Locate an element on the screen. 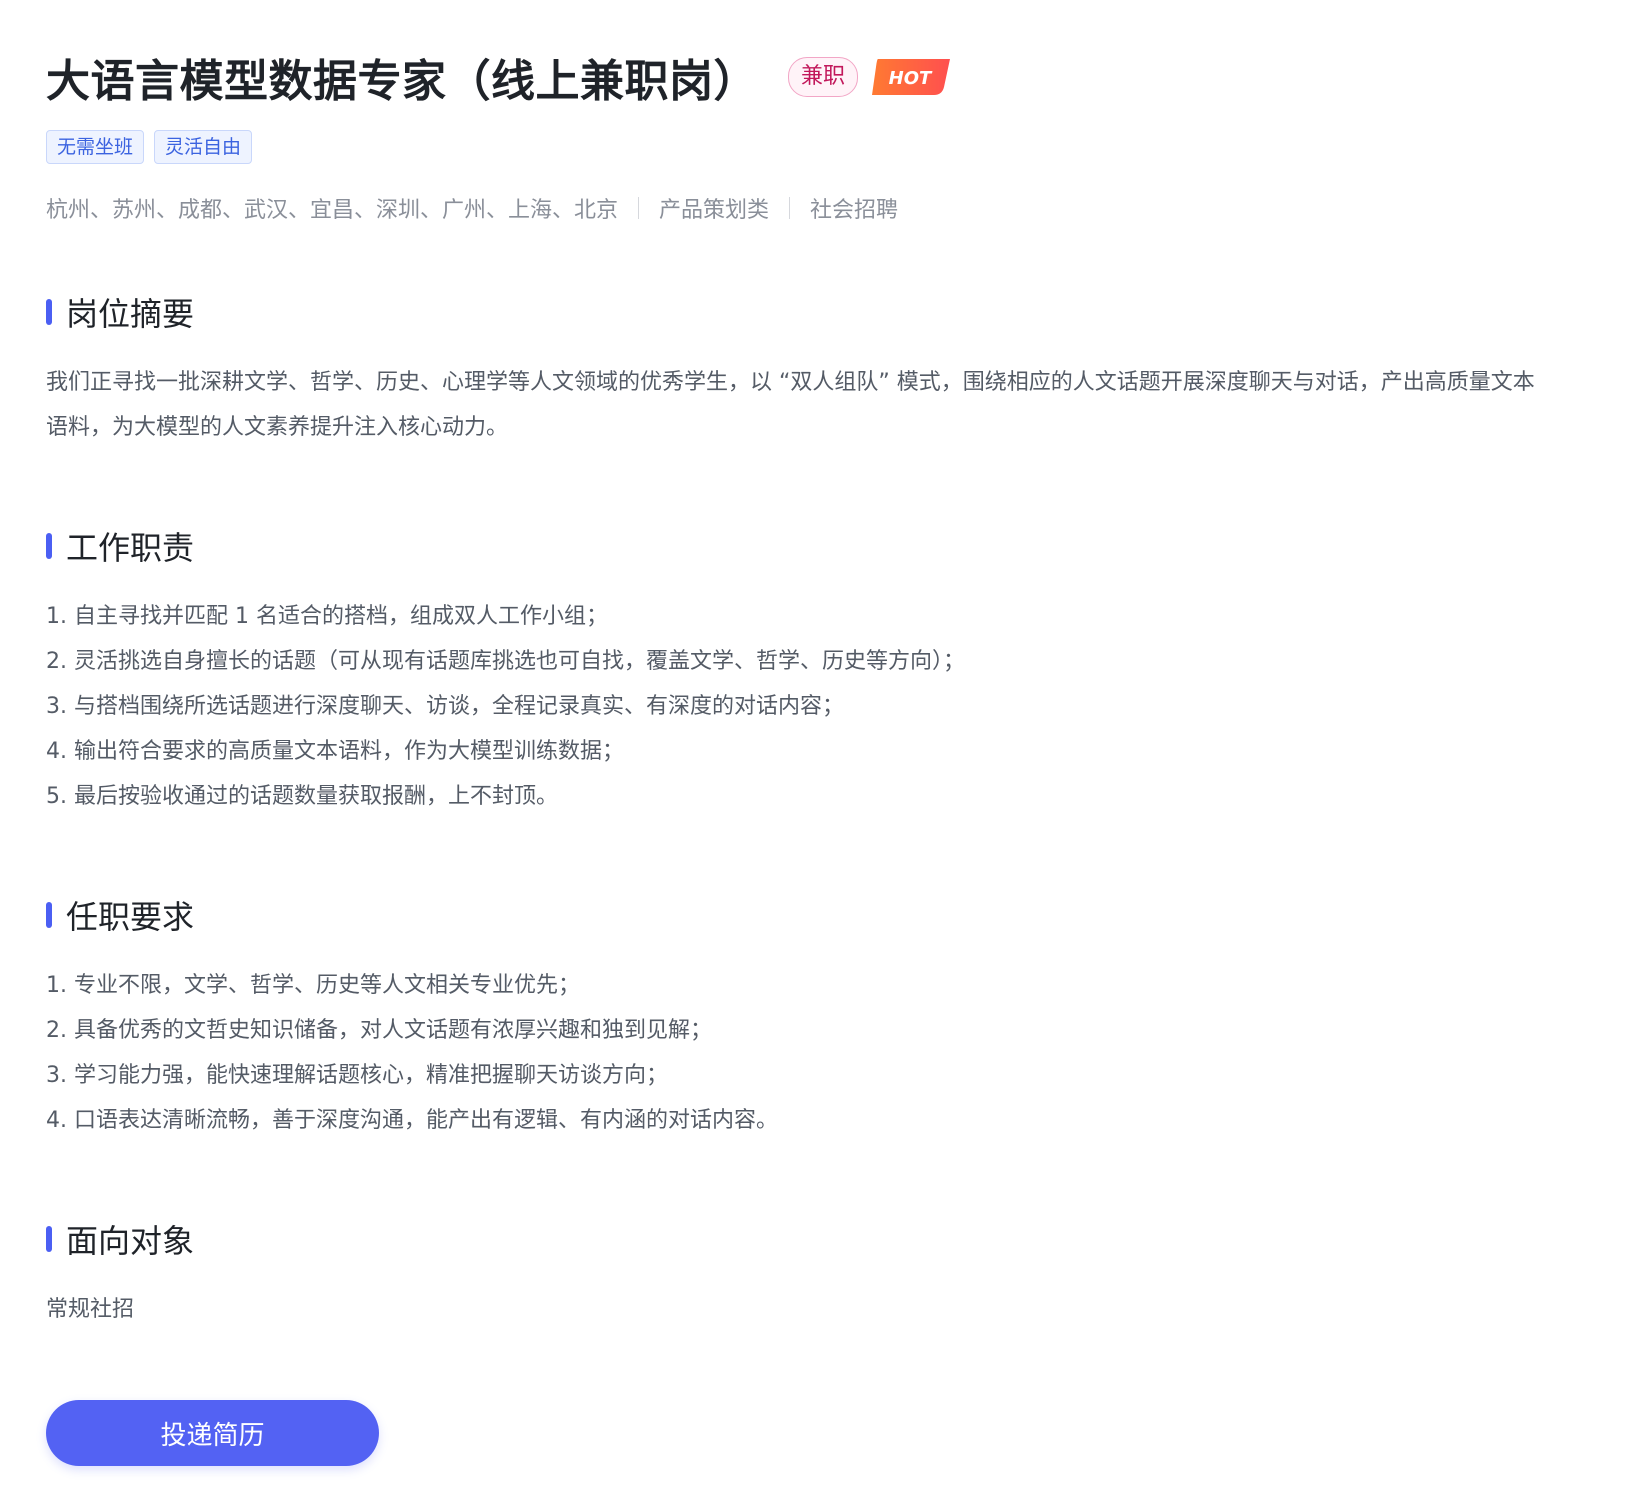  list-item: 1. 自主寻找并匹配 1 名适合的搭档，组成双人工作小组； is located at coordinates (327, 616).